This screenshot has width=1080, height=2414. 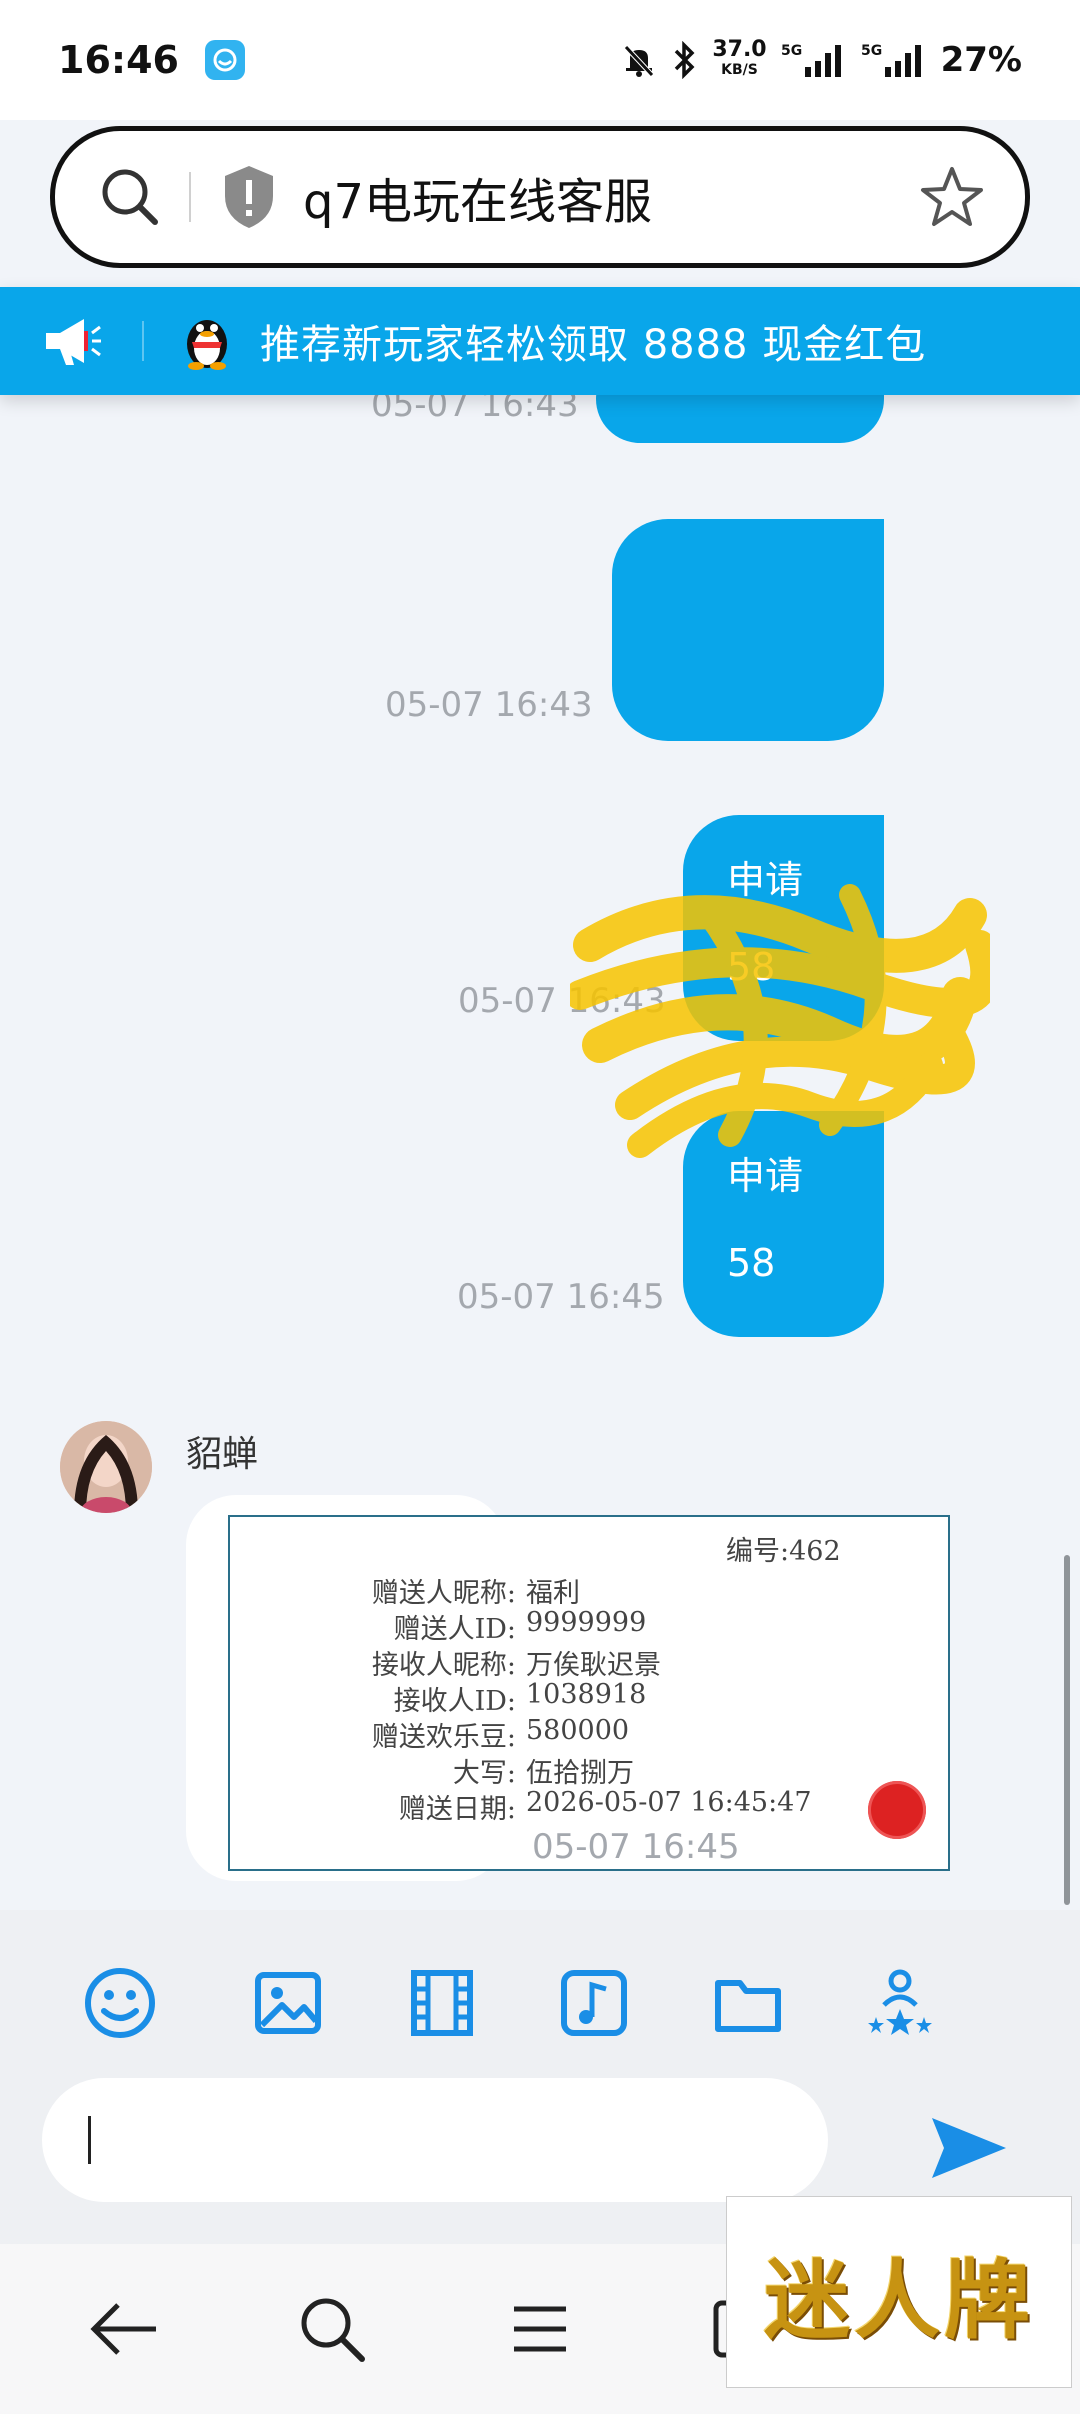 I want to click on certificate-value: 1038918, so click(x=586, y=1694).